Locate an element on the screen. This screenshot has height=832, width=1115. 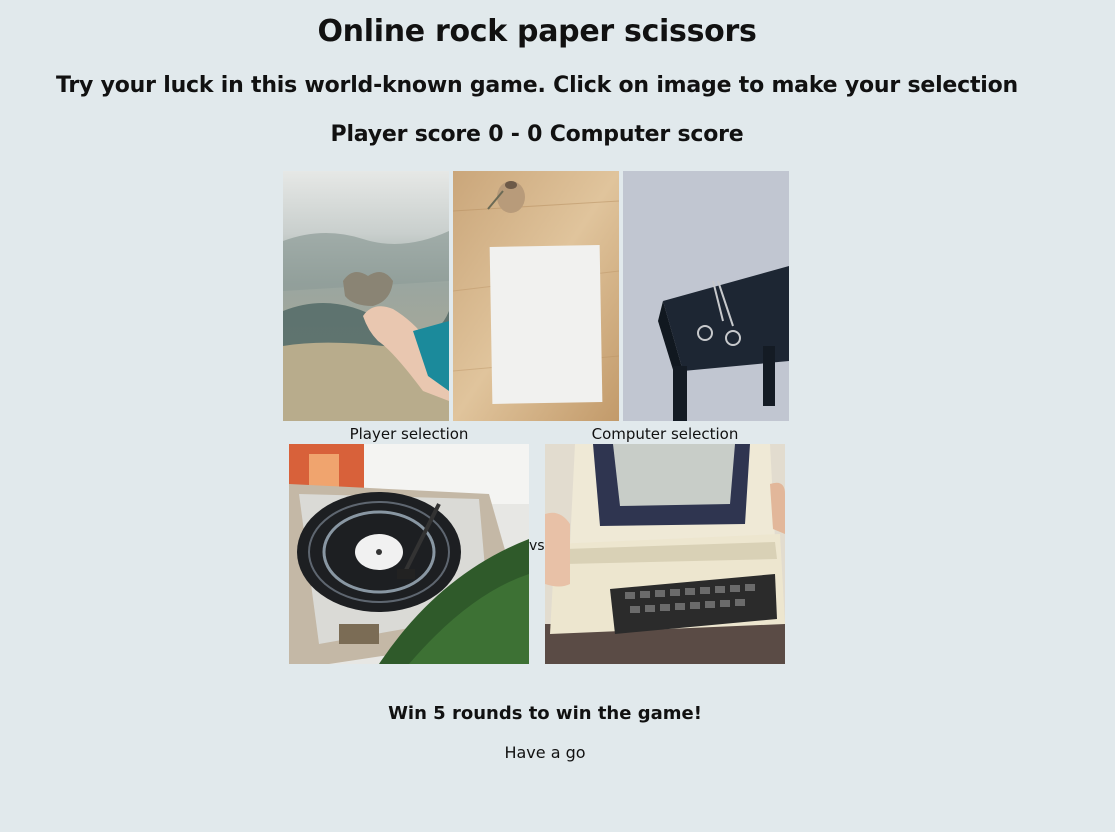
game-status-text: Have a go is located at coordinates (545, 752).